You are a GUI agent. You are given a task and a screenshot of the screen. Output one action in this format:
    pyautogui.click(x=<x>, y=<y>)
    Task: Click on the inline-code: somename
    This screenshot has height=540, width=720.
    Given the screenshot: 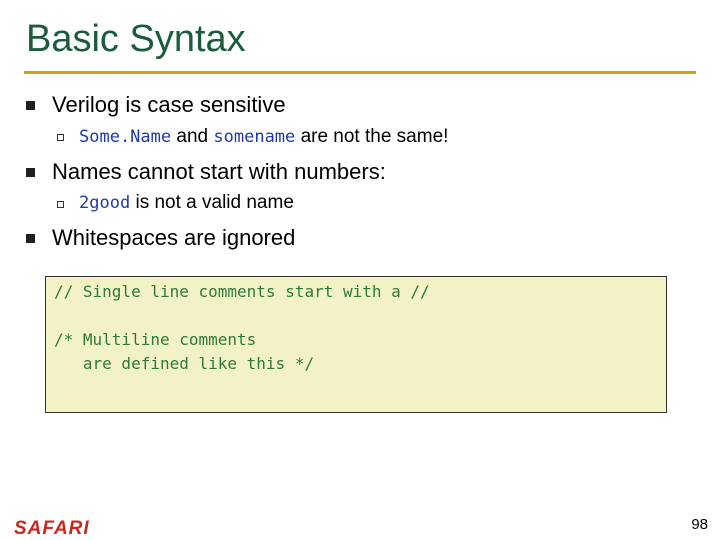 What is the action you would take?
    pyautogui.click(x=254, y=137)
    